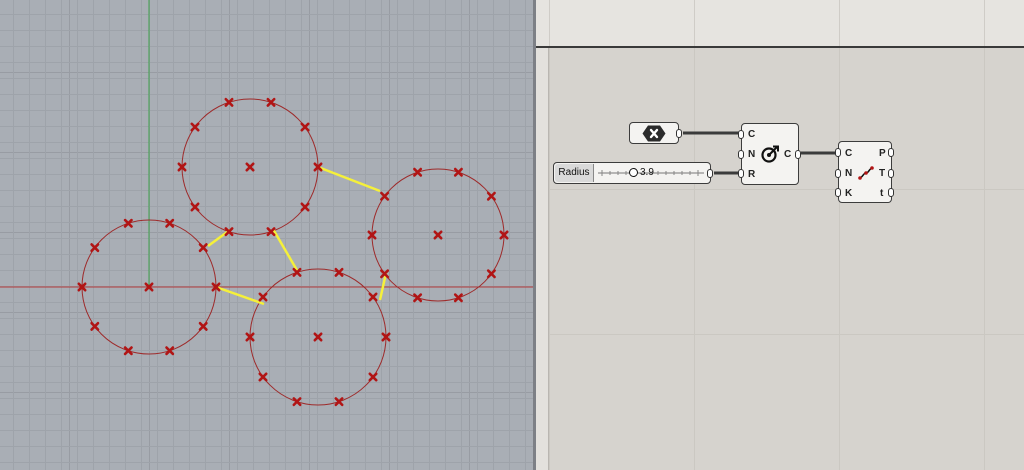 This screenshot has width=1024, height=470. Describe the element at coordinates (574, 173) in the screenshot. I see `slider-name-label: Radius` at that location.